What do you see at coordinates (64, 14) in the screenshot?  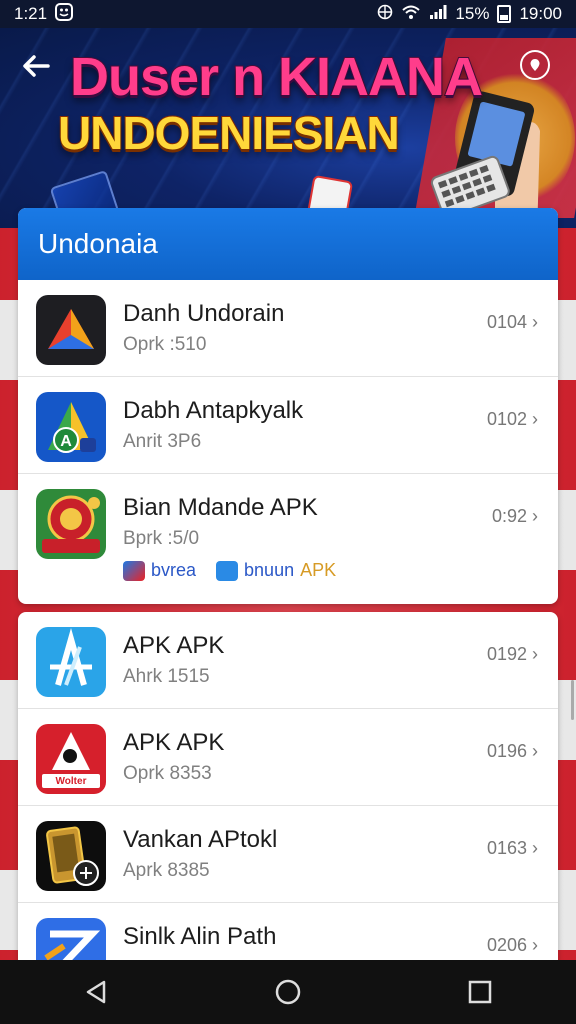 I see `notification-icon` at bounding box center [64, 14].